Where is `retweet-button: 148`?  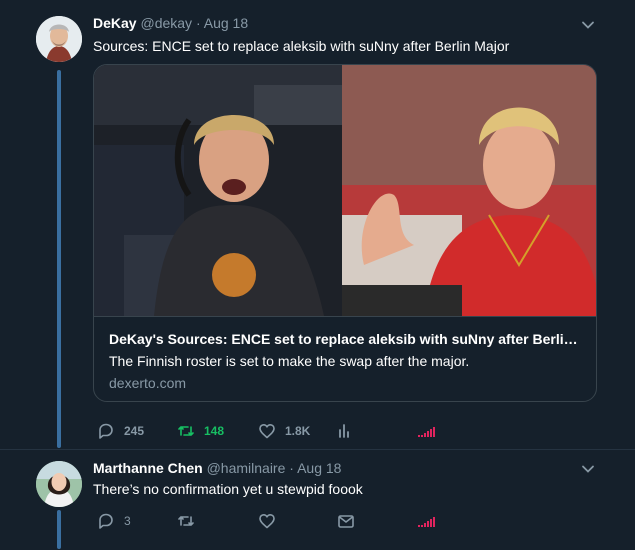
retweet-button: 148 is located at coordinates (200, 431).